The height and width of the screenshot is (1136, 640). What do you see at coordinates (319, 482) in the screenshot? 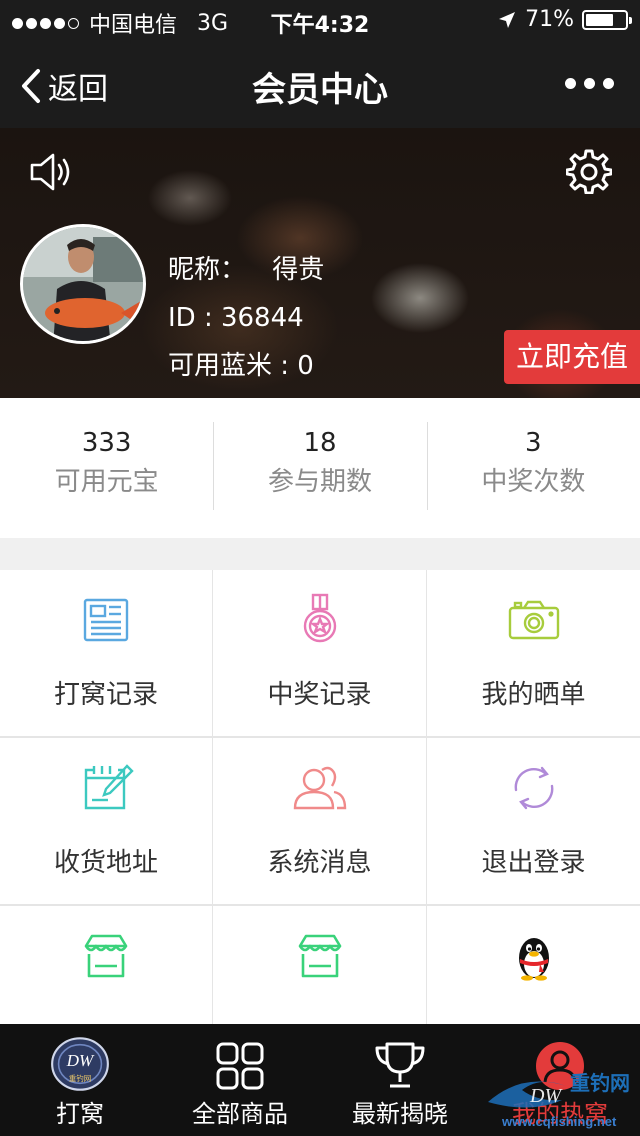
I see `stat-label: 参与期数` at bounding box center [319, 482].